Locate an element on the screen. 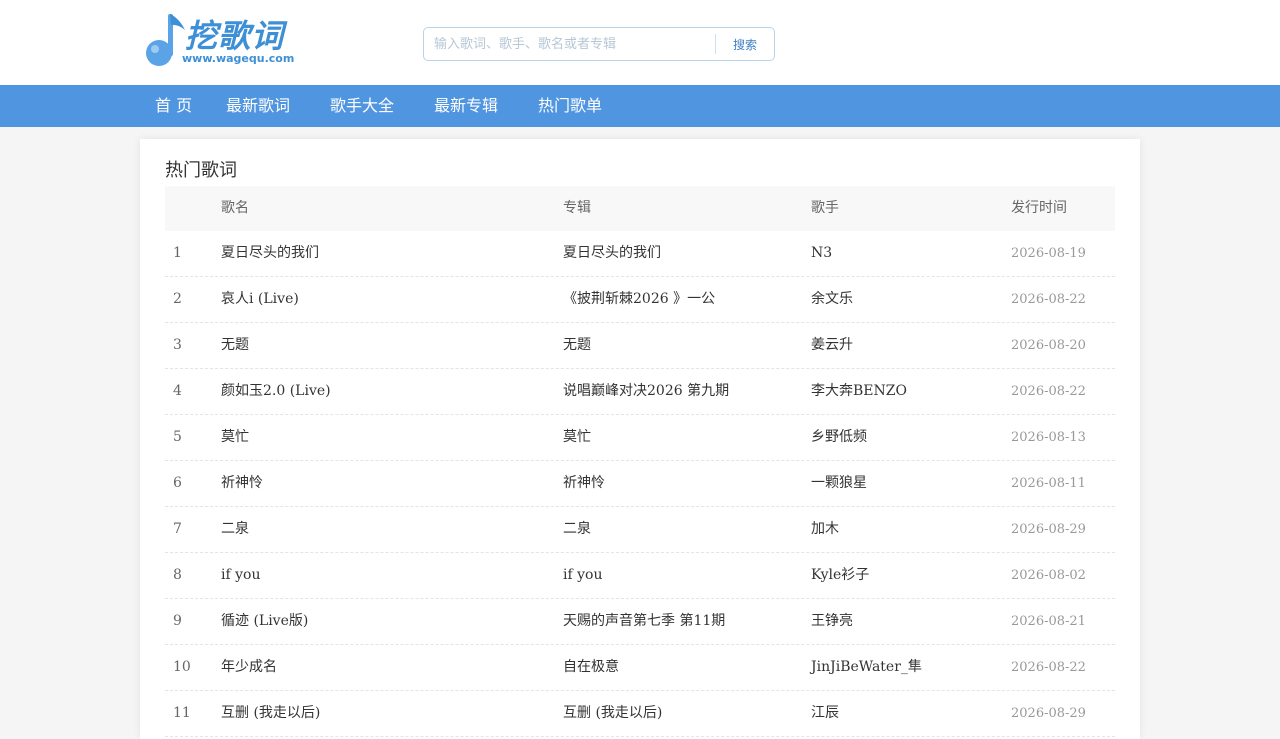 This screenshot has width=1280, height=739. row-number: 4 is located at coordinates (177, 391).